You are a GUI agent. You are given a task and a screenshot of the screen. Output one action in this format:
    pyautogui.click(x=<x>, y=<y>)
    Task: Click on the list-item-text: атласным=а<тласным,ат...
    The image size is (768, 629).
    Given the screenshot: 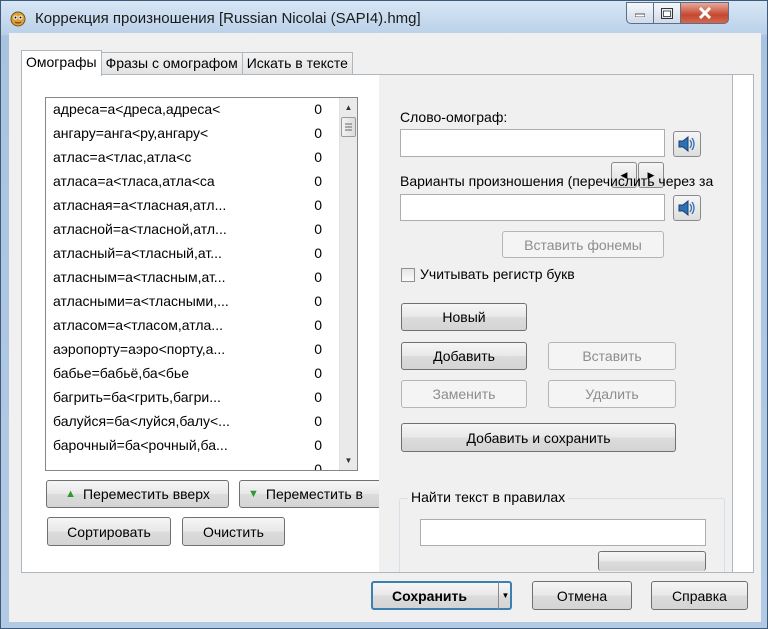 What is the action you would take?
    pyautogui.click(x=139, y=277)
    